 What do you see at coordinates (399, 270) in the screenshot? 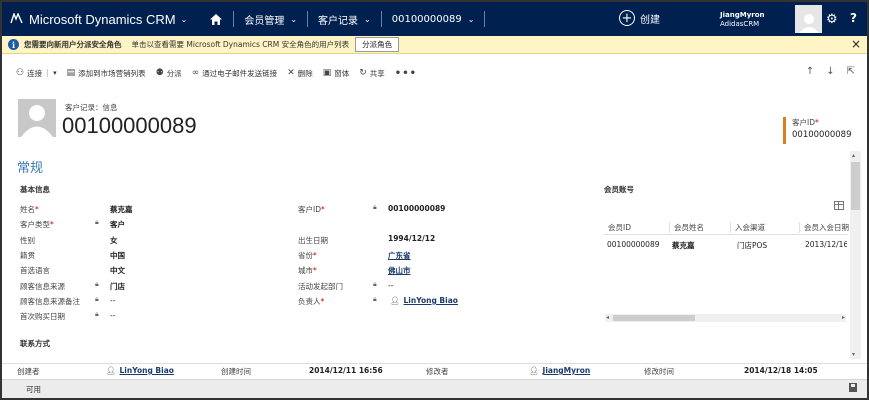
I see `field-value-city: 佛山市` at bounding box center [399, 270].